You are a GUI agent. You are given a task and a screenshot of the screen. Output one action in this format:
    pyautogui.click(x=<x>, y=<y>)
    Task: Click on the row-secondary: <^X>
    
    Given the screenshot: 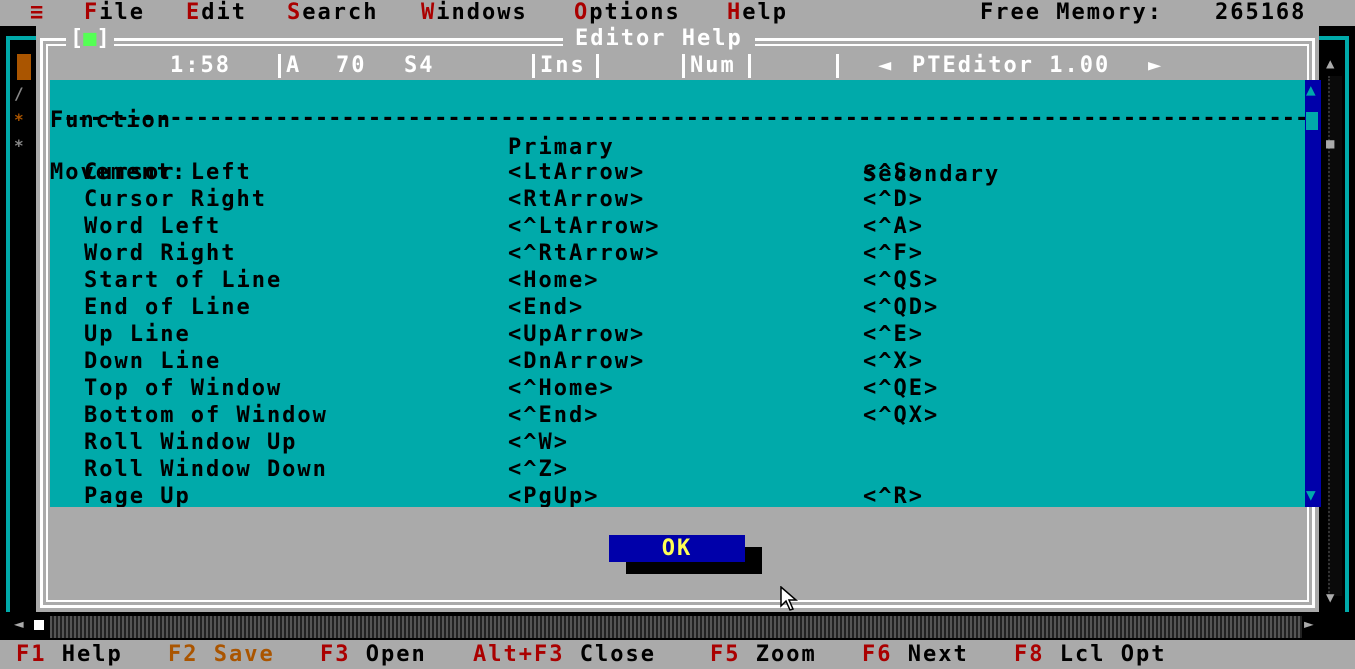 What is the action you would take?
    pyautogui.click(x=893, y=361)
    